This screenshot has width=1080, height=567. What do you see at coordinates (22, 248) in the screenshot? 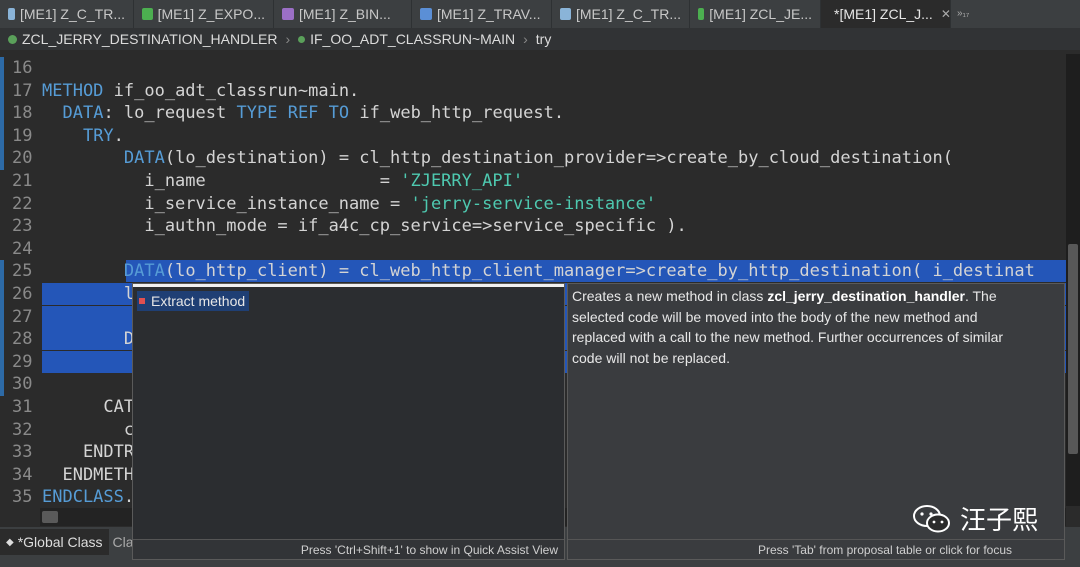
I see `line-number: 24` at bounding box center [22, 248].